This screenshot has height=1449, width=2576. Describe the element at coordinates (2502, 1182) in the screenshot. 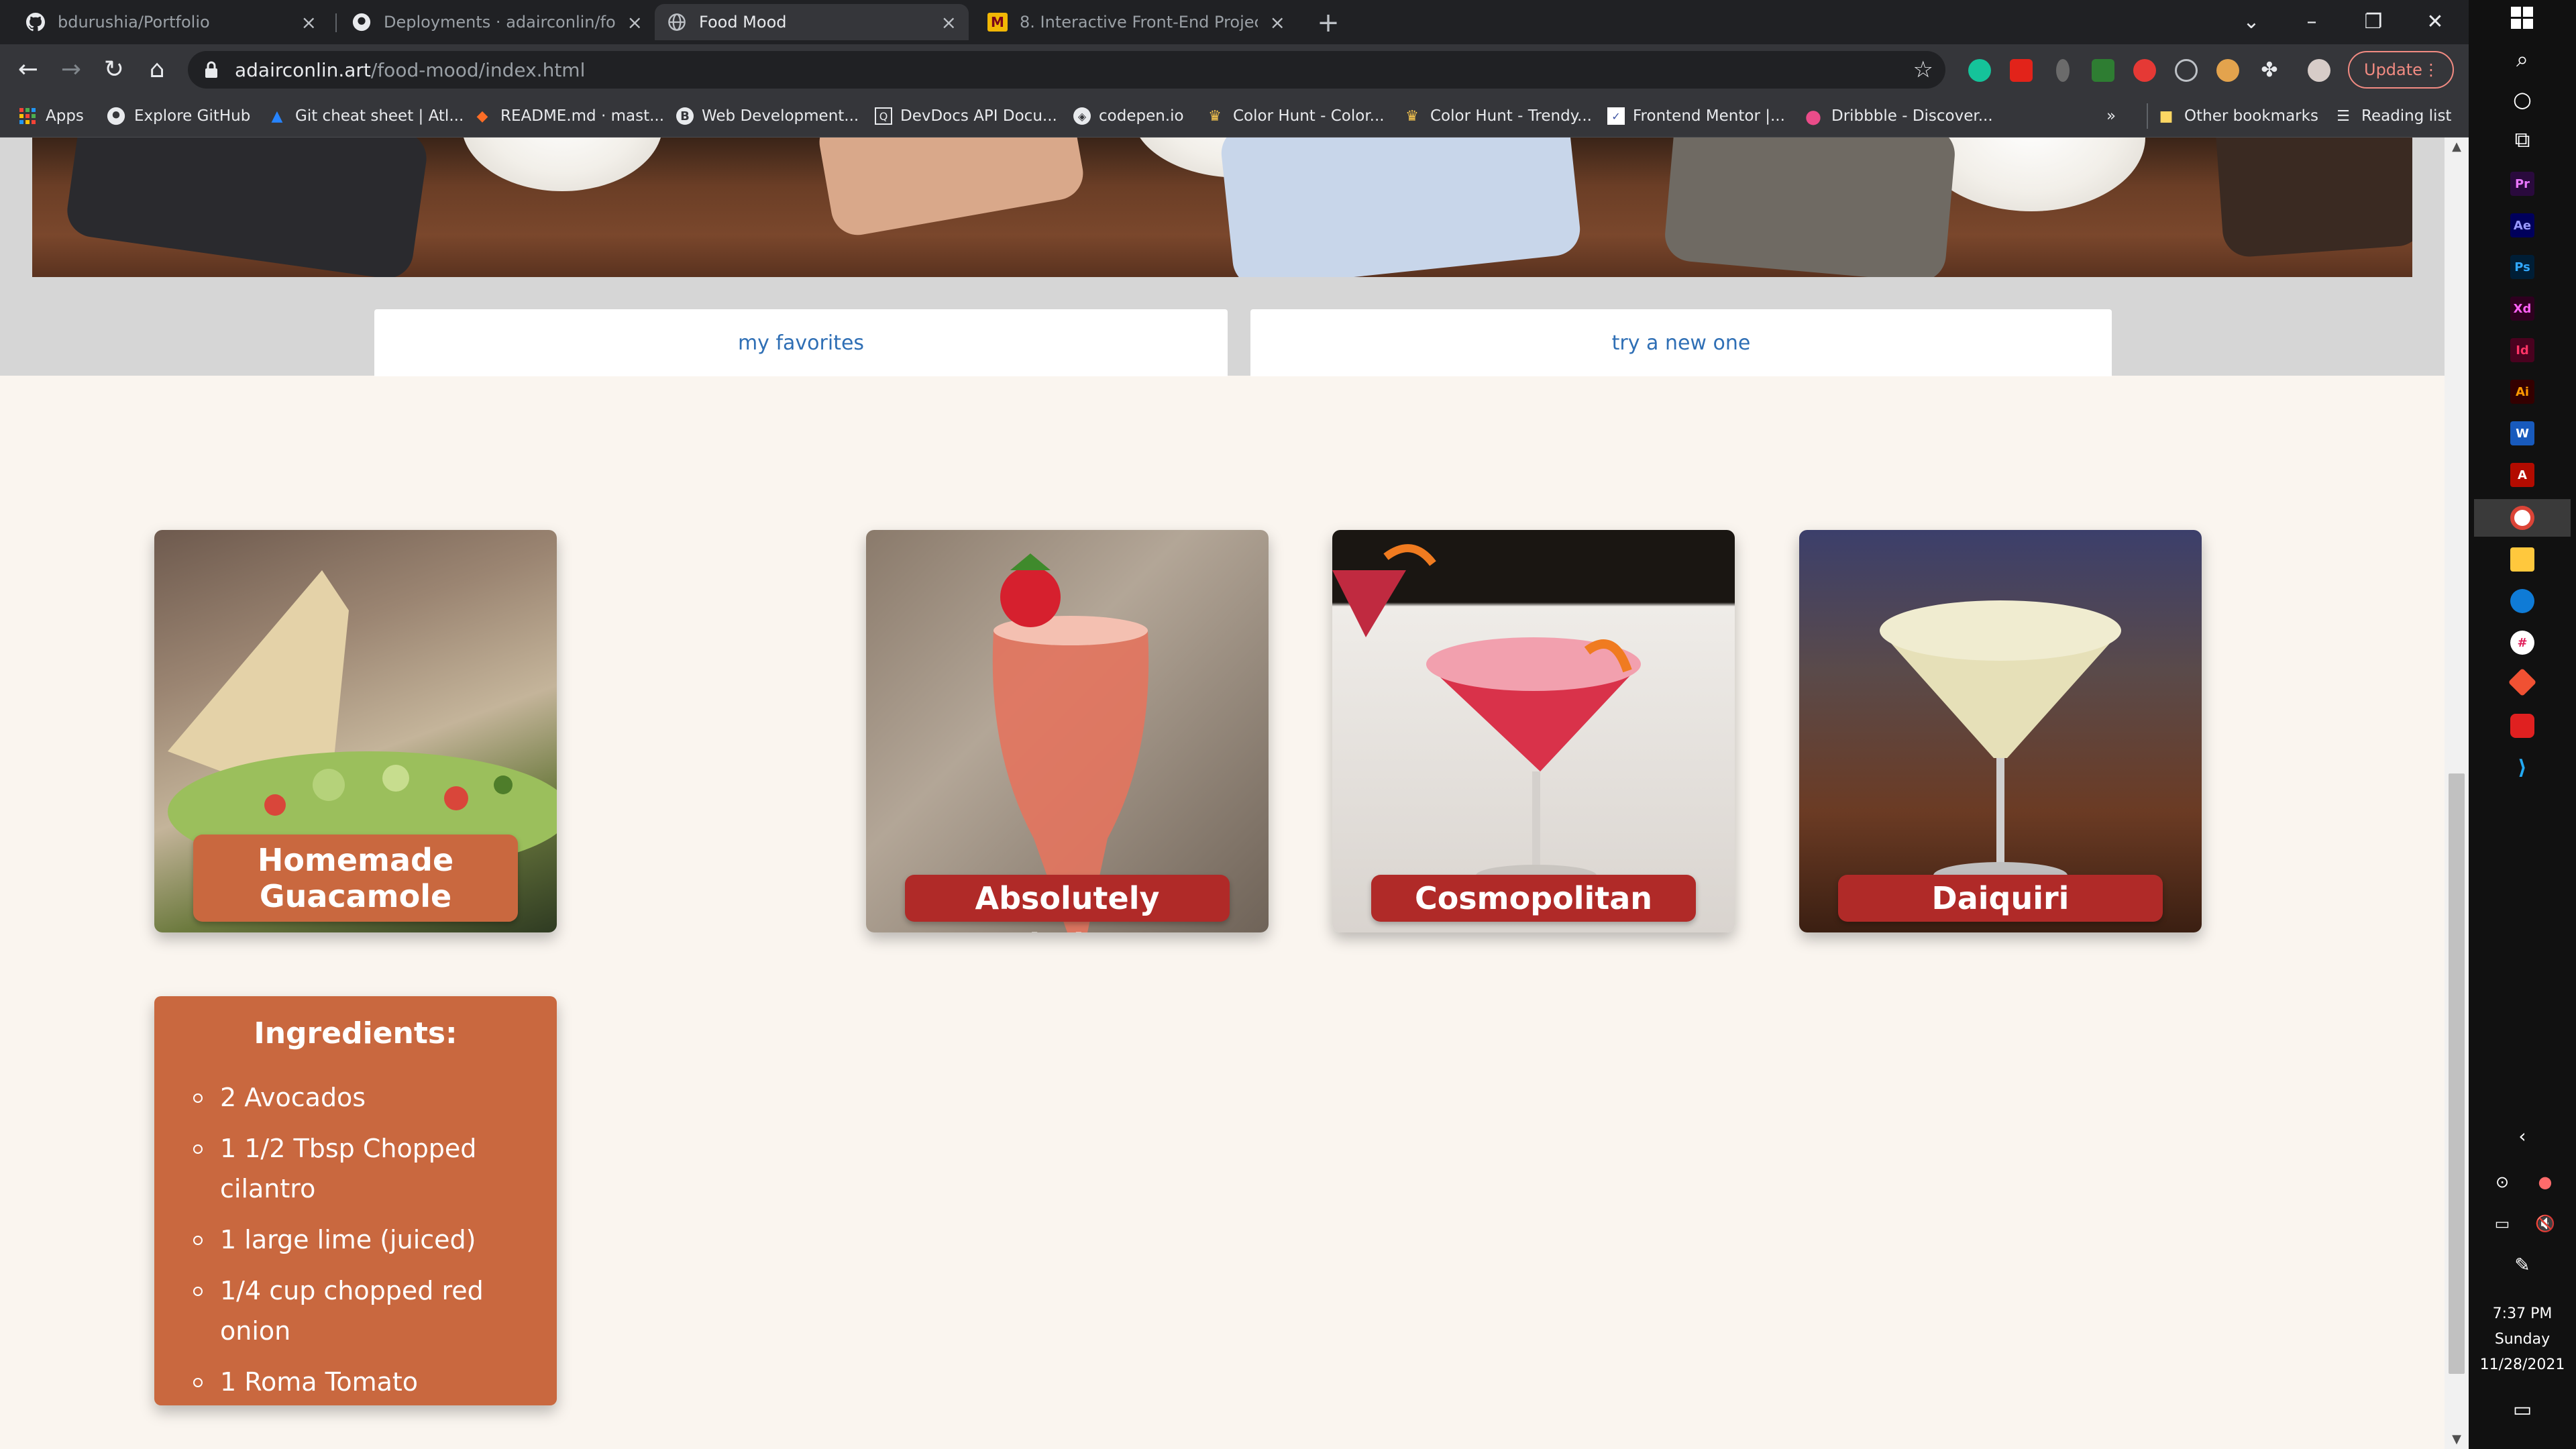

I see `meet-now-icon: ⊙` at that location.